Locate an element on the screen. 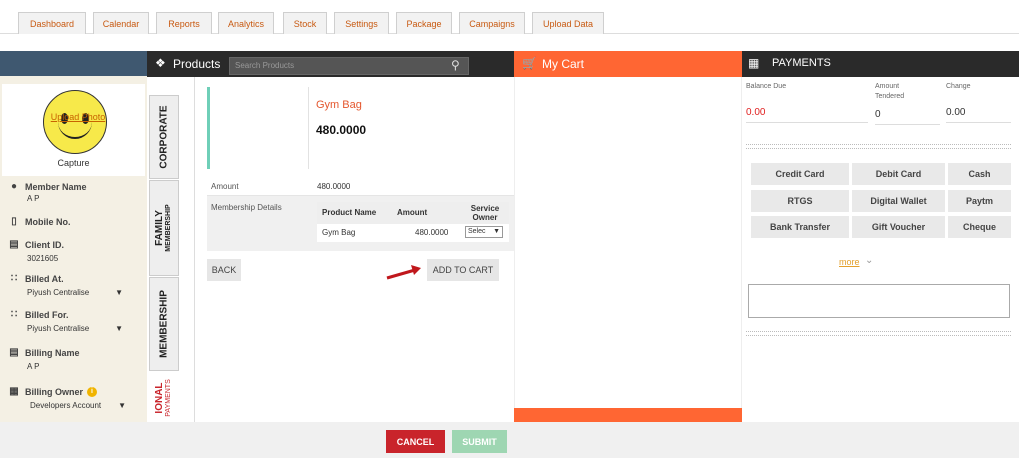 The width and height of the screenshot is (1019, 458). payments-header: ▦ PAYMENTS is located at coordinates (880, 64).